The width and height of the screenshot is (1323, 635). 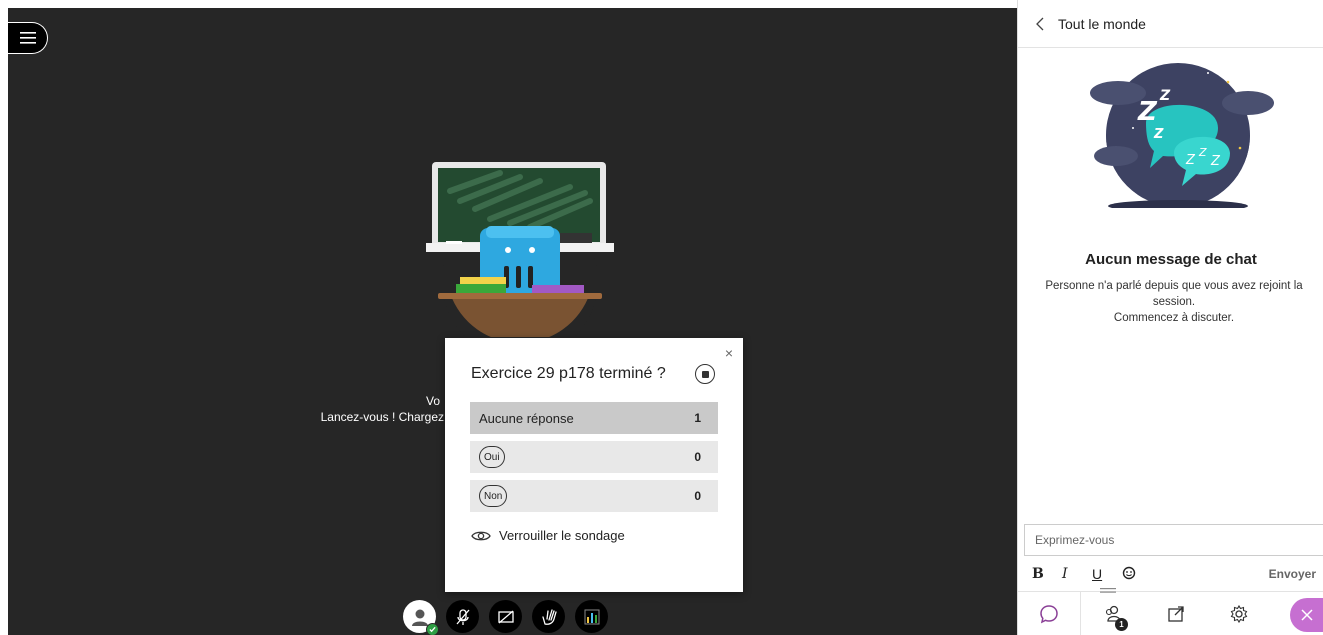 I want to click on emoji-icon, so click(x=1129, y=572).